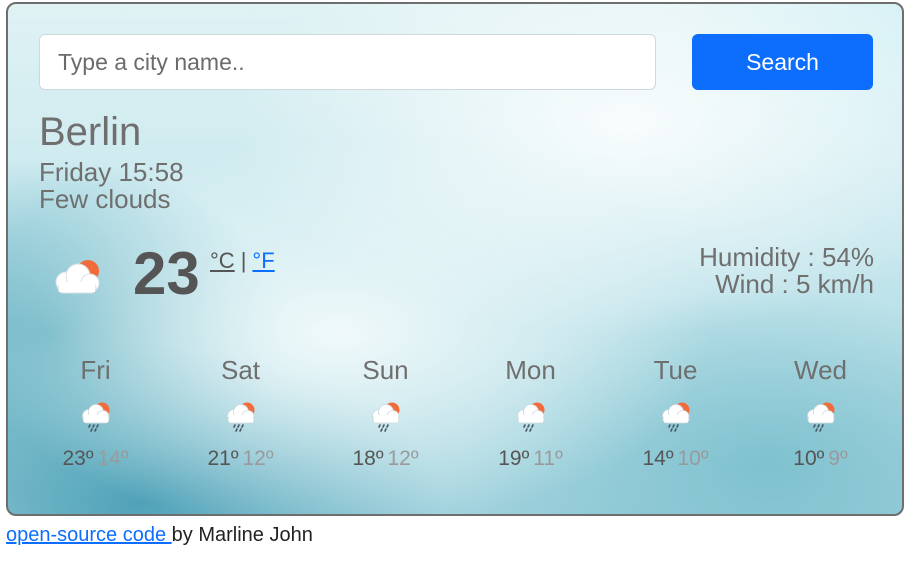  I want to click on unit-switcher: °C | °F, so click(242, 261).